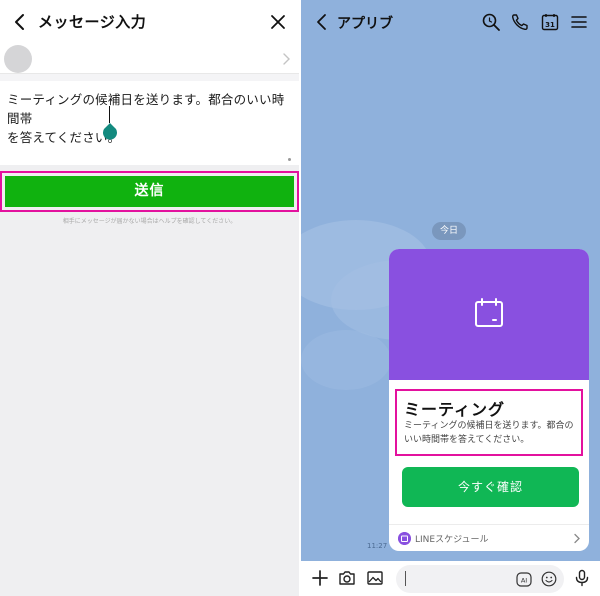  What do you see at coordinates (452, 540) in the screenshot?
I see `footer-label: LINEスケジュール` at bounding box center [452, 540].